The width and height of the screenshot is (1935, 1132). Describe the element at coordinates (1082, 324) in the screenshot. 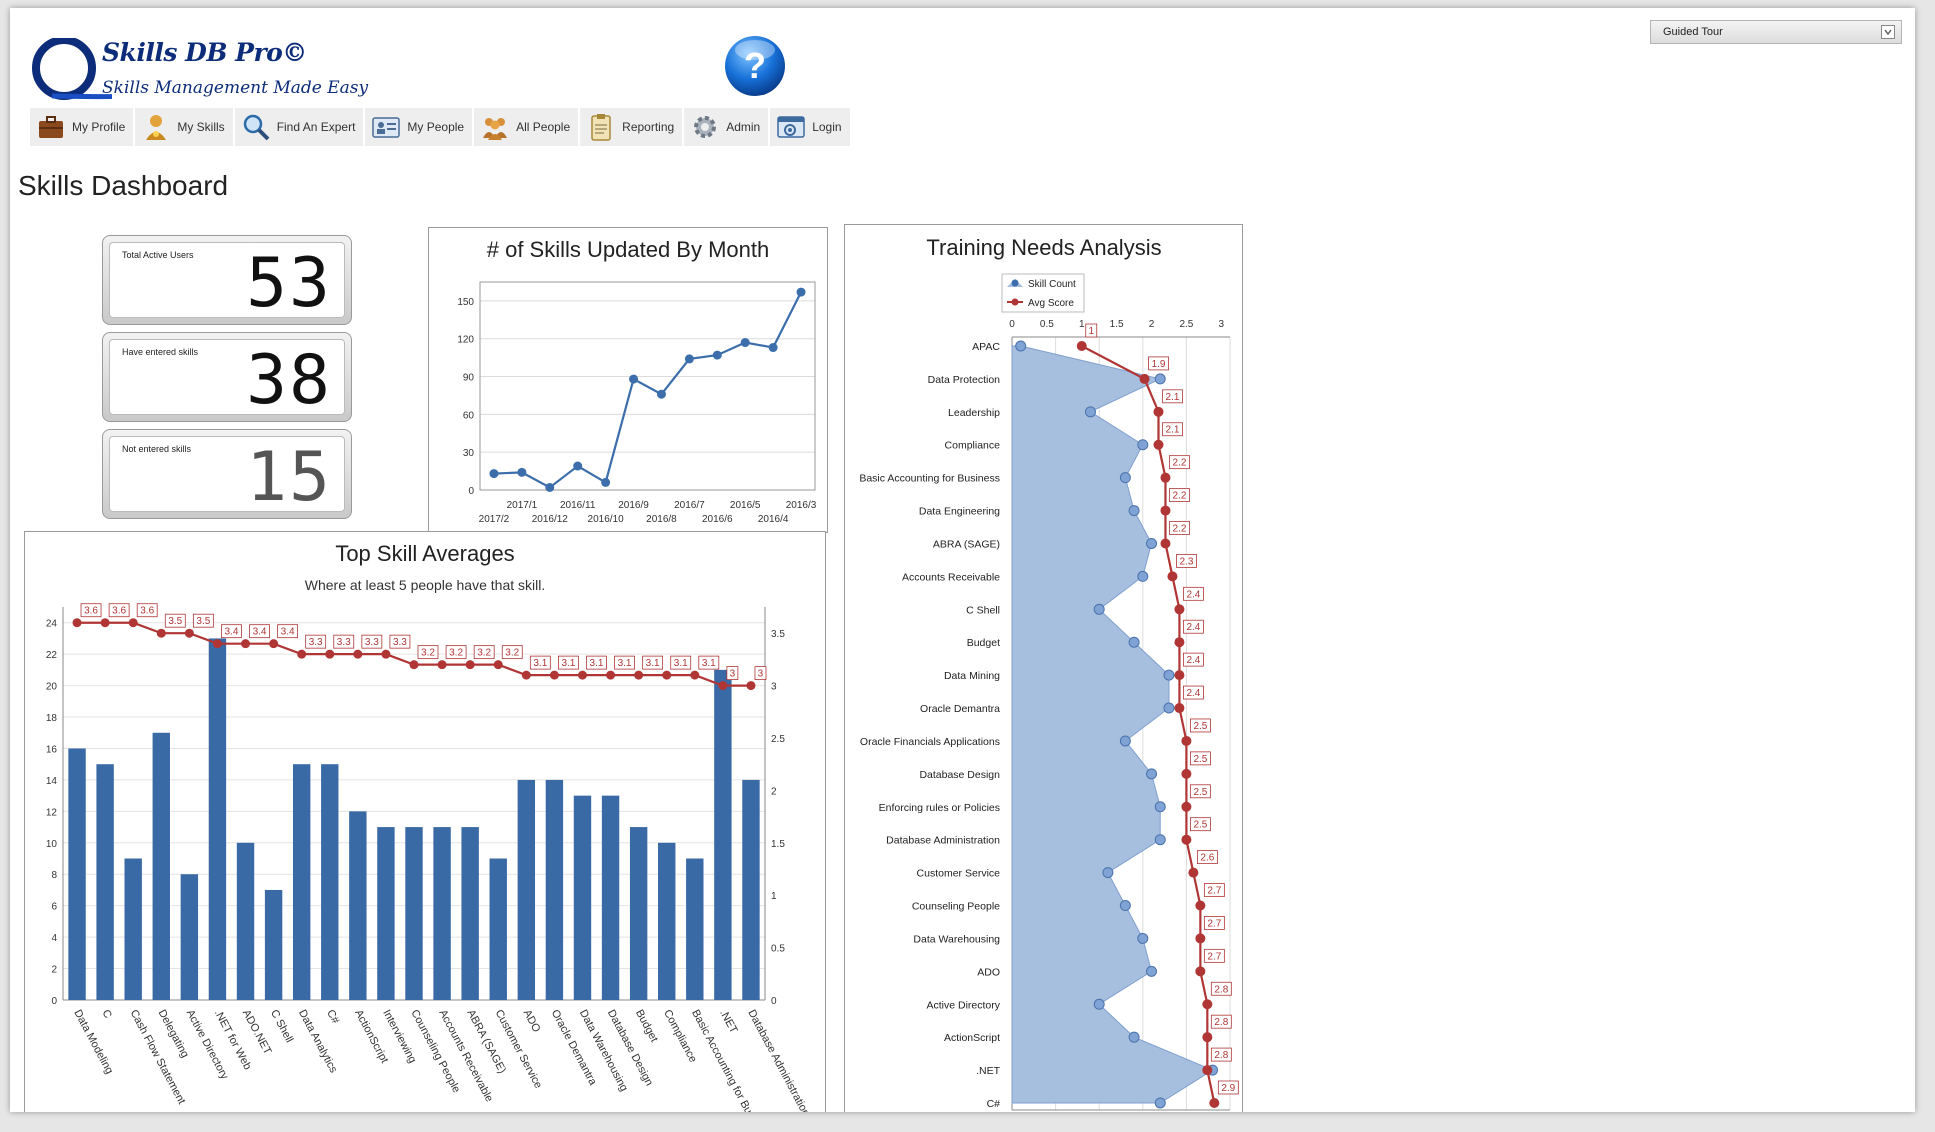

I see `x2-tick-label: 1` at that location.